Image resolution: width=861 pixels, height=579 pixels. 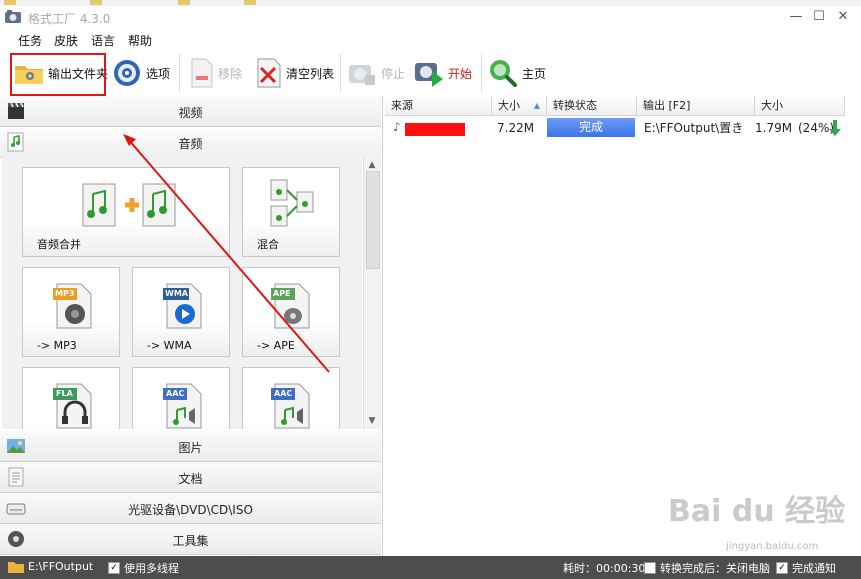 I want to click on multithread-checkbox: ✓ 使用多线程, so click(x=143, y=568).